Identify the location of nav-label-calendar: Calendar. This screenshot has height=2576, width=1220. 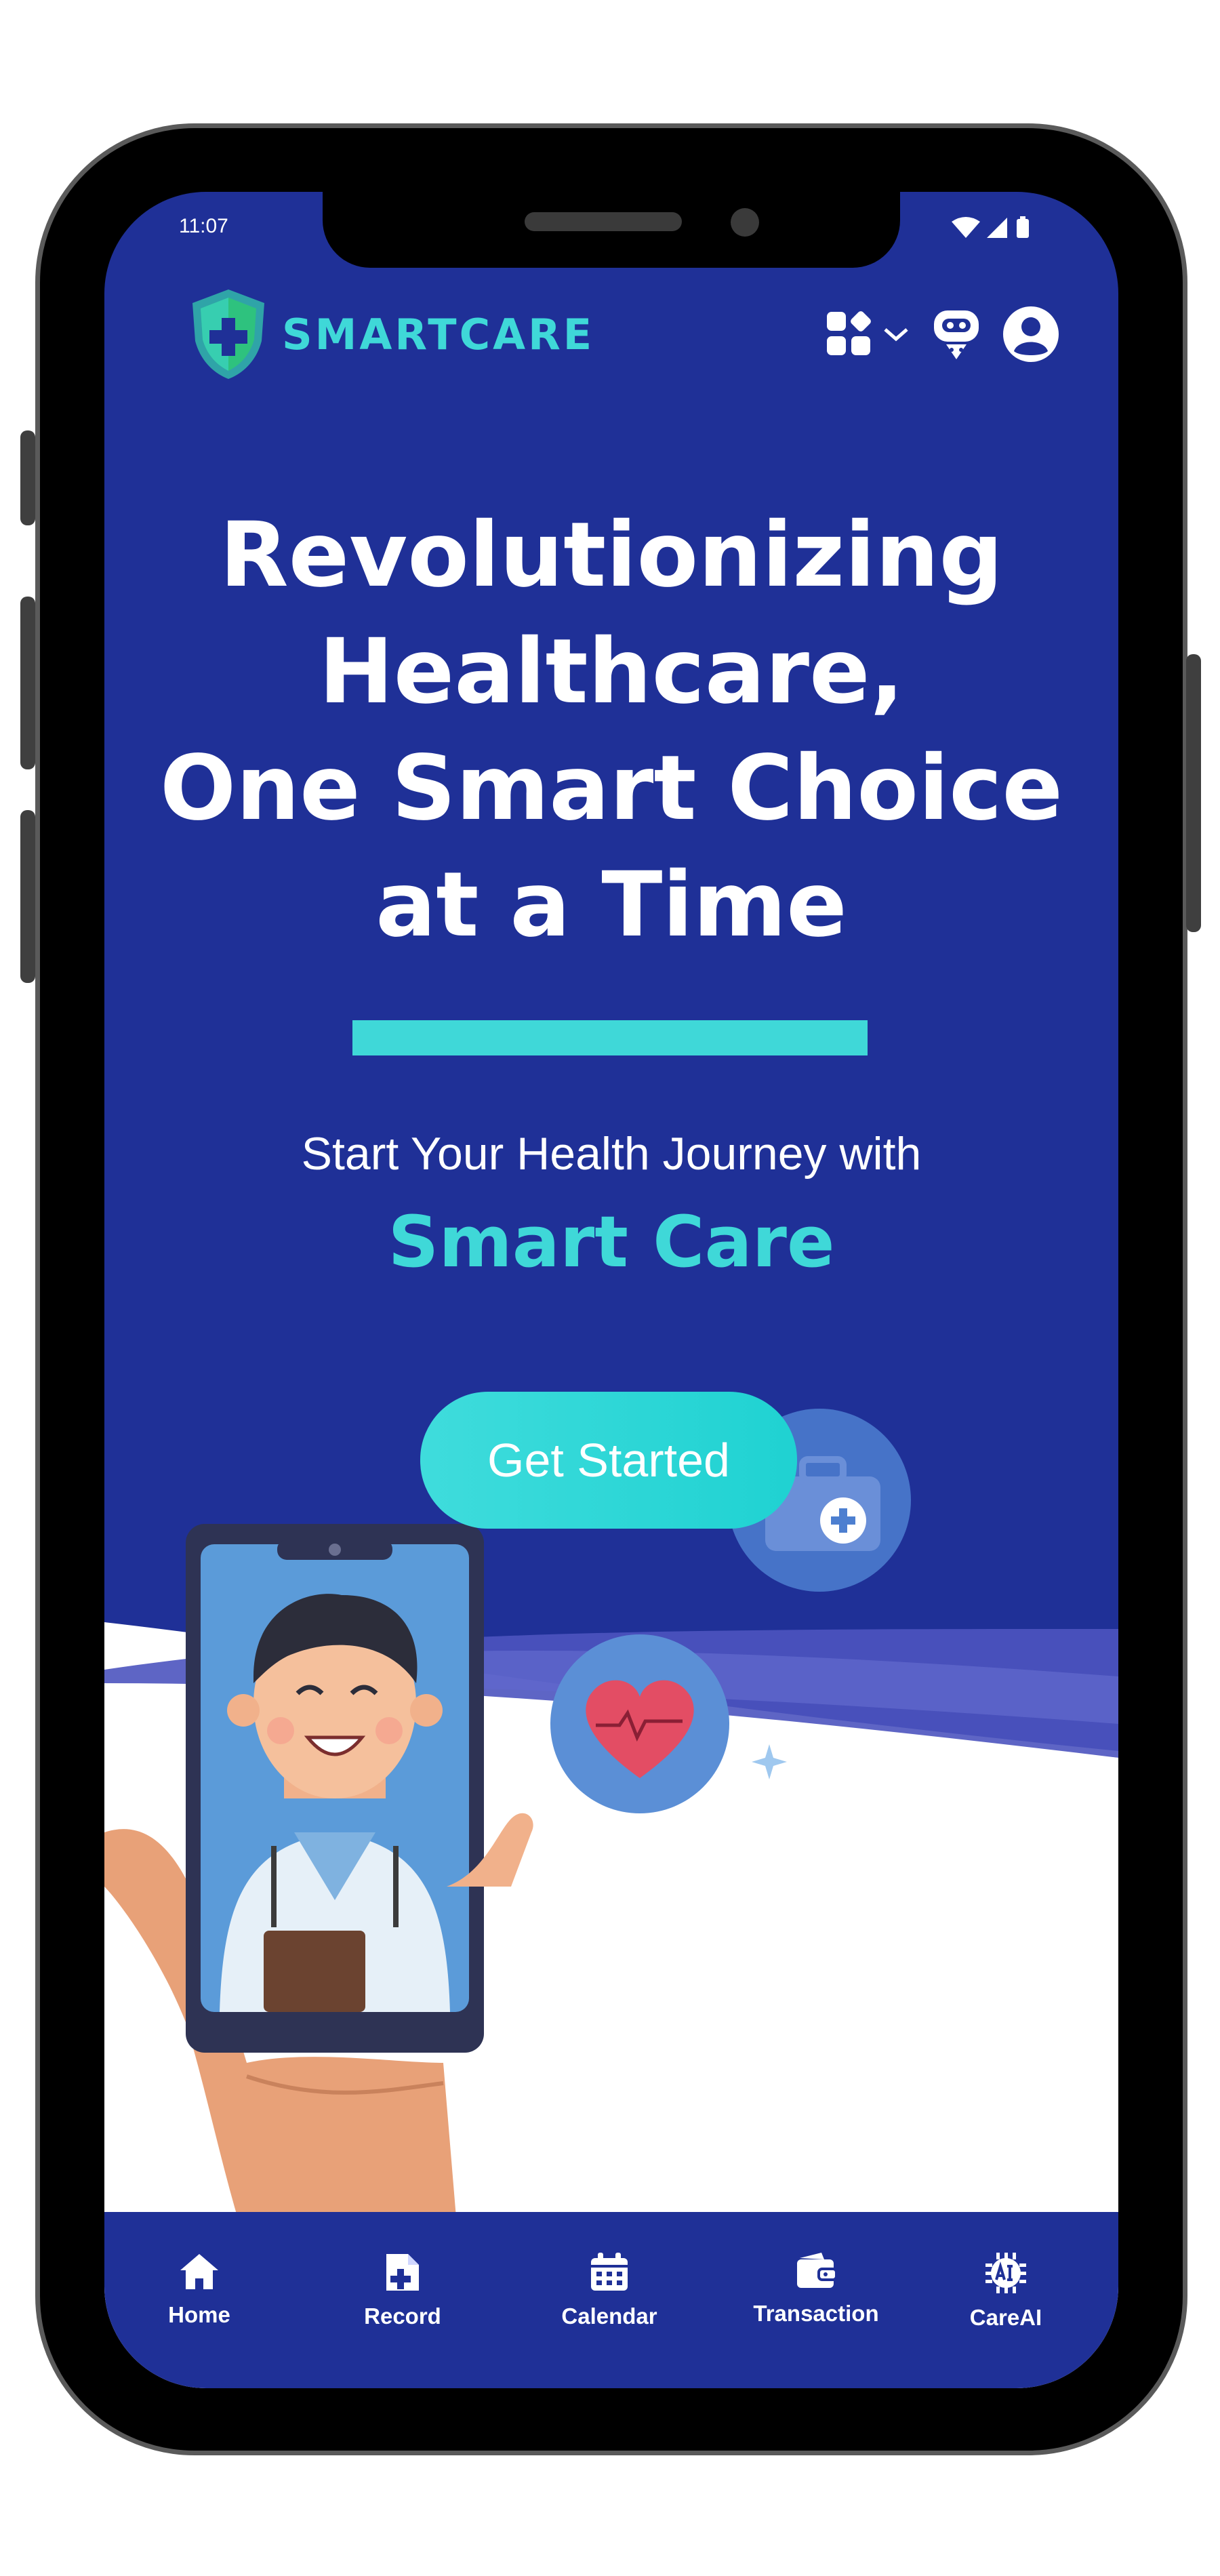
(609, 2316).